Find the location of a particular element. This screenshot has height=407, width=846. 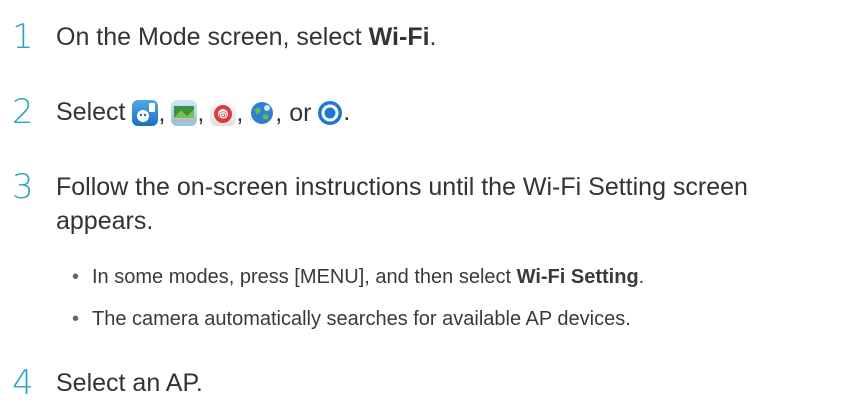

step-2: 2 Select , , @ , , or . is located at coordinates (181, 112).